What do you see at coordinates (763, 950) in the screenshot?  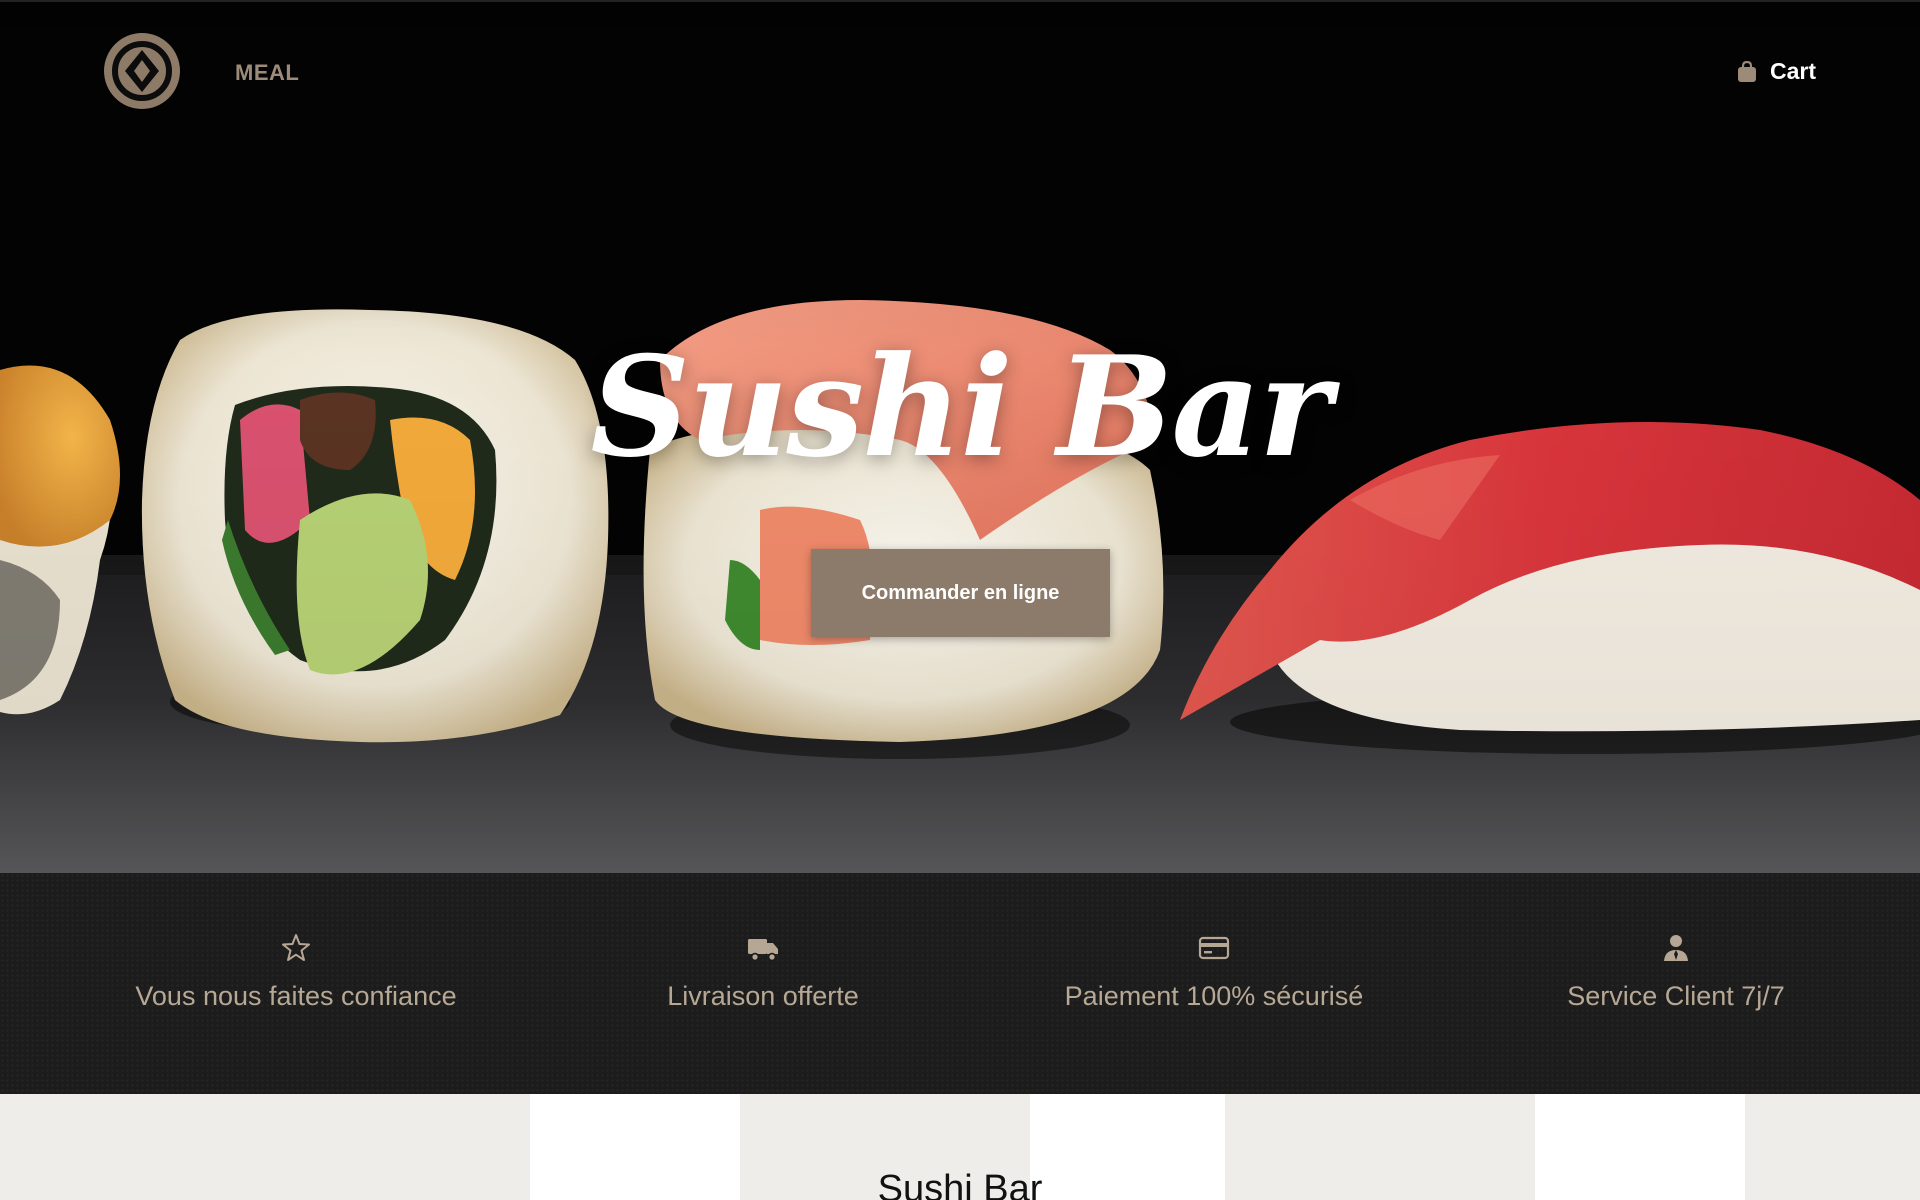 I see `truck-icon` at bounding box center [763, 950].